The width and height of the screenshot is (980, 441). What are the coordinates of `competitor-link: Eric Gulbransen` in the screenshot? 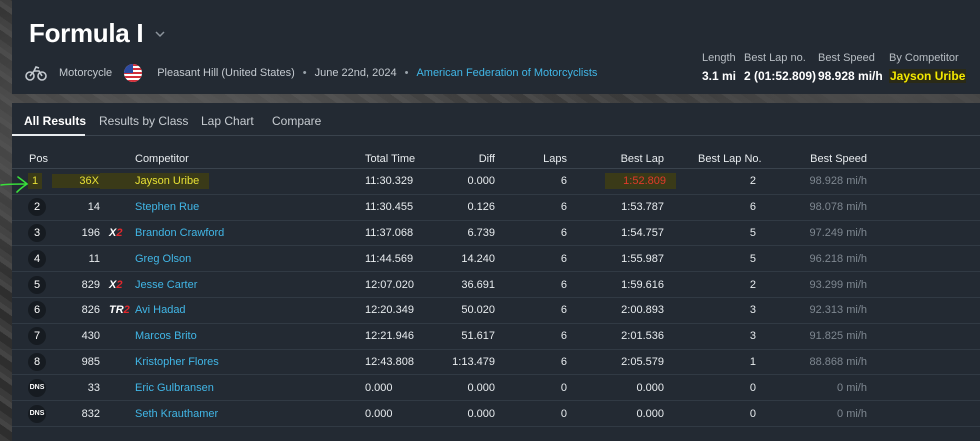 It's located at (174, 388).